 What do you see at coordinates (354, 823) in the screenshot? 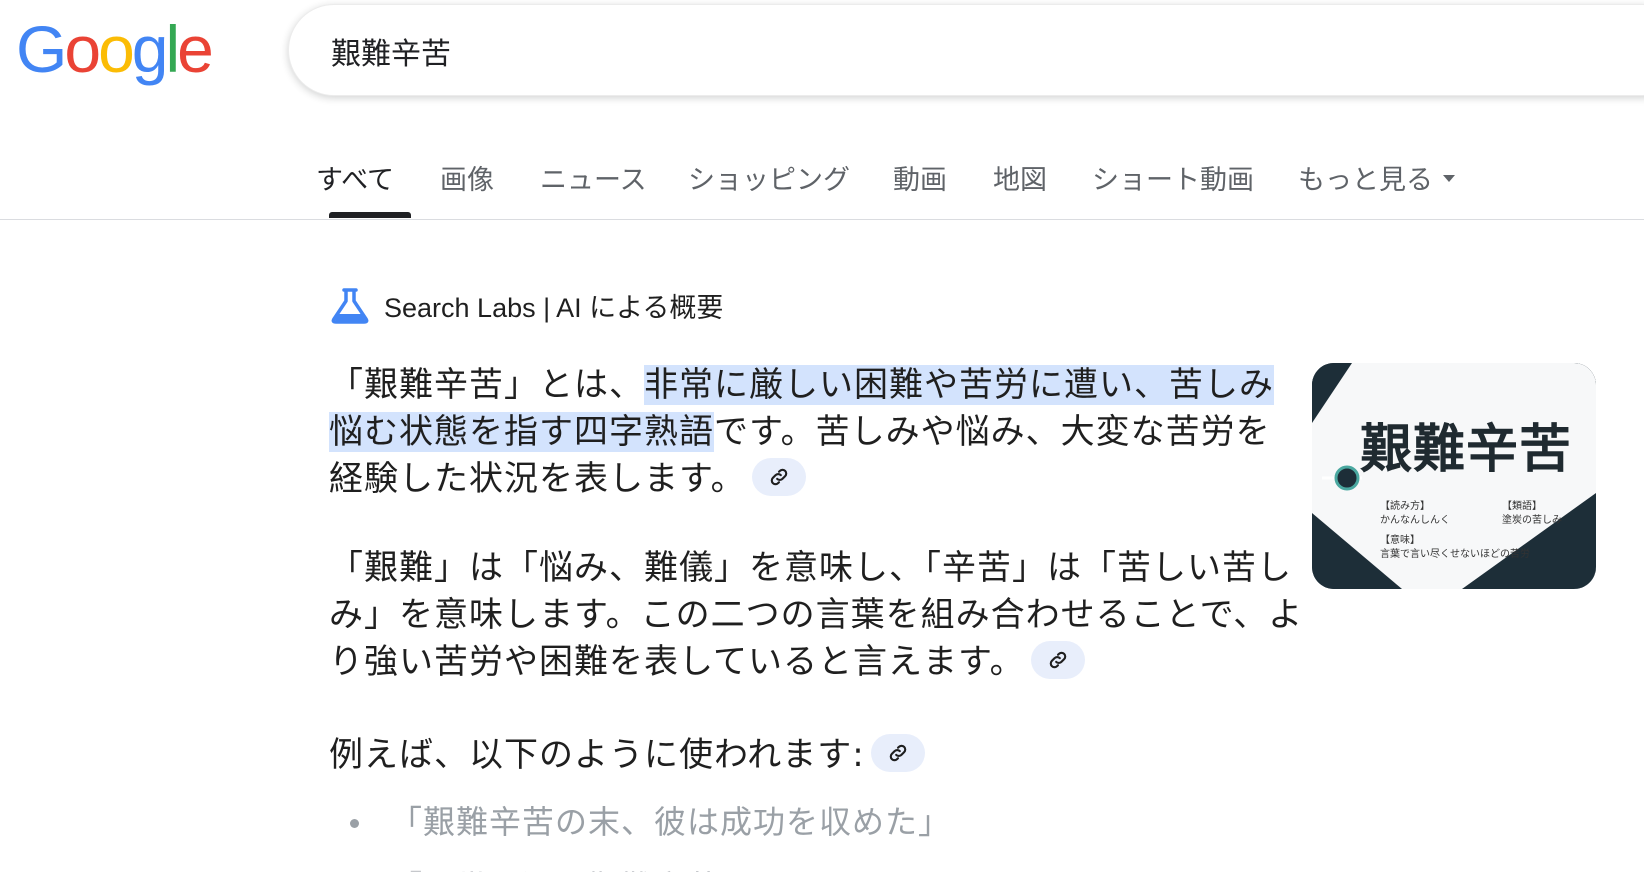
I see `bullet-dot` at bounding box center [354, 823].